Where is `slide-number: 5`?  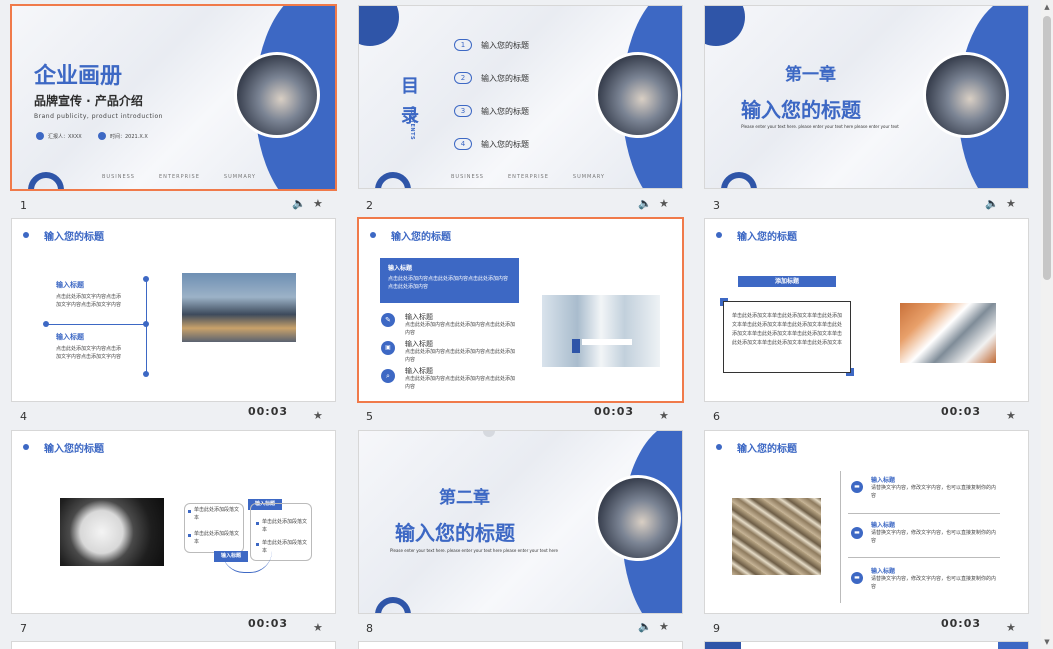 slide-number: 5 is located at coordinates (369, 416).